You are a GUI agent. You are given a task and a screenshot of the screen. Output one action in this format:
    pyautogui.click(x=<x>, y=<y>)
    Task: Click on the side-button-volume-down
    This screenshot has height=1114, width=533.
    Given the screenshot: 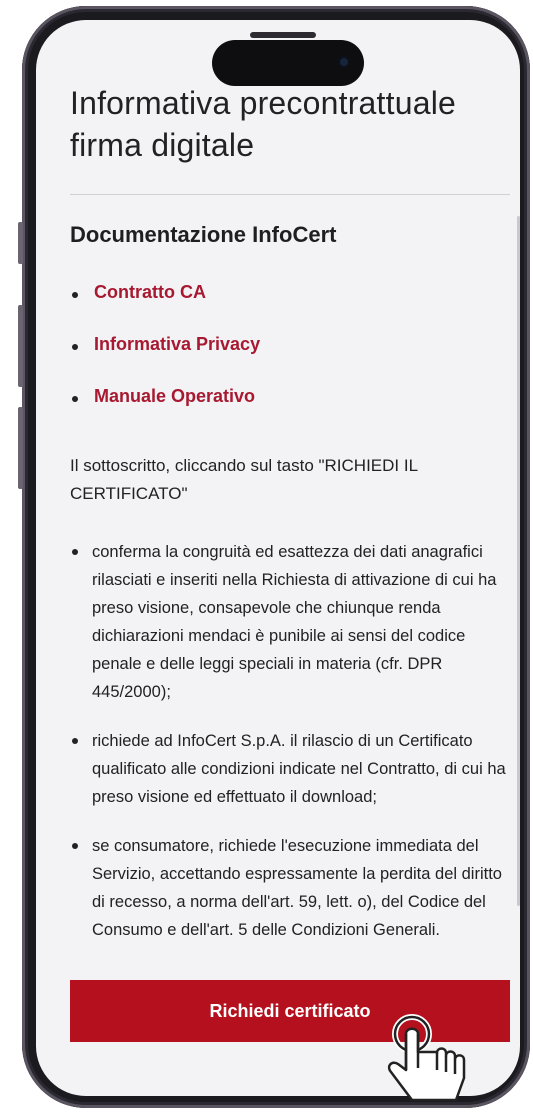 What is the action you would take?
    pyautogui.click(x=20, y=448)
    